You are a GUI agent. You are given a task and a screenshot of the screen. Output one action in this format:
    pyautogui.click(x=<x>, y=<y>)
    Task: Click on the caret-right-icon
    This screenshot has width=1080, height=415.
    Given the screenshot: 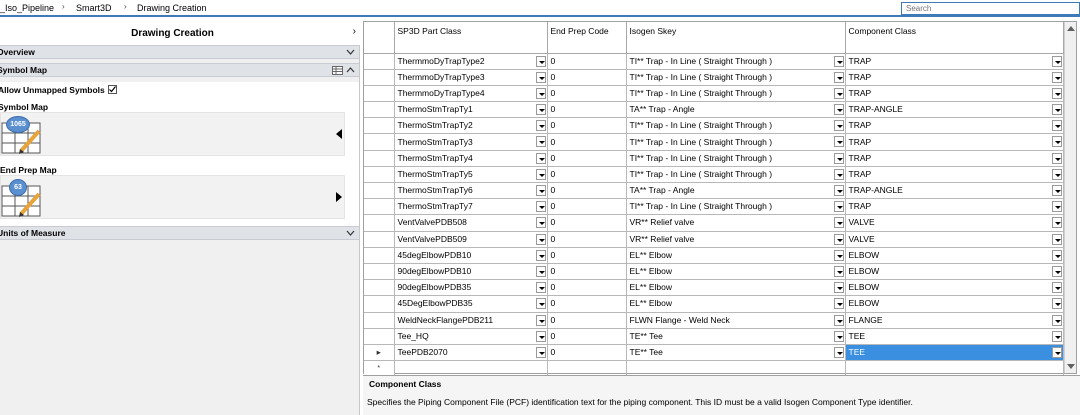 What is the action you would take?
    pyautogui.click(x=339, y=198)
    